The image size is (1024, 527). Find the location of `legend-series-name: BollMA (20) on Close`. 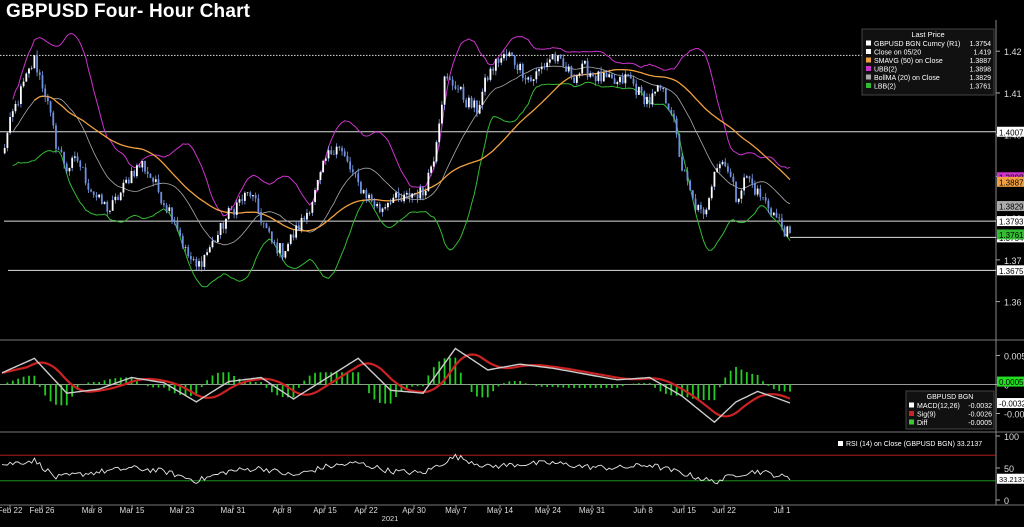

legend-series-name: BollMA (20) on Close is located at coordinates (907, 78).